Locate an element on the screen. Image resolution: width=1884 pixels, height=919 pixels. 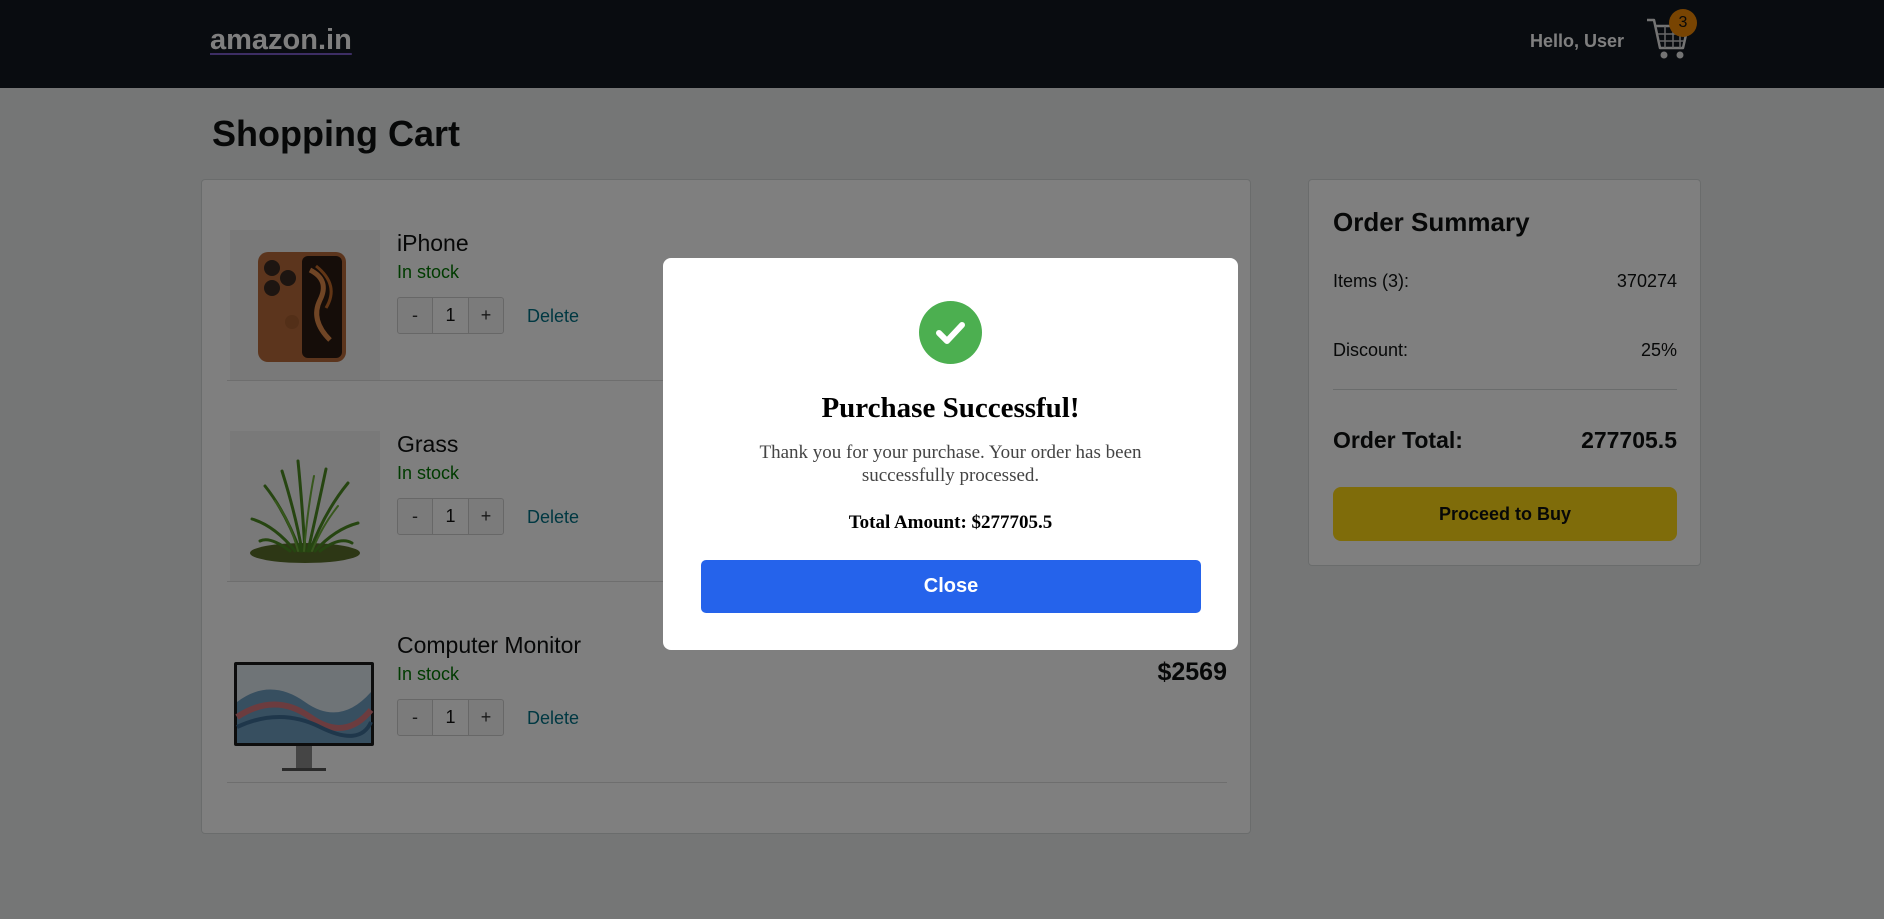
check-circle-icon is located at coordinates (950, 332).